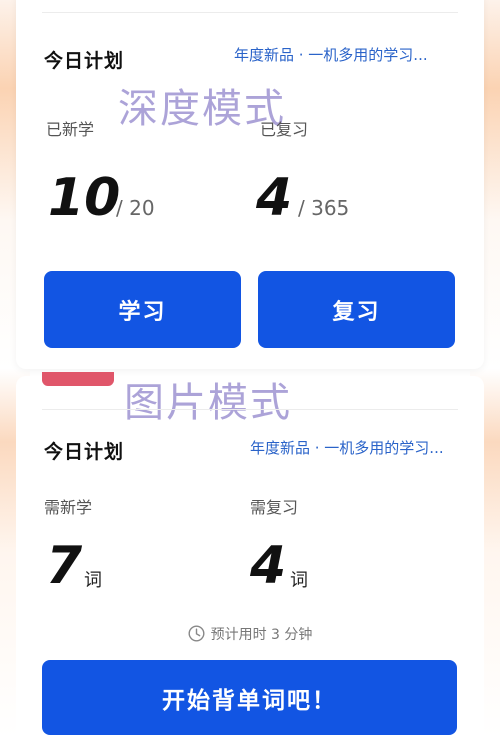  Describe the element at coordinates (356, 309) in the screenshot. I see `review-button: 复习` at that location.